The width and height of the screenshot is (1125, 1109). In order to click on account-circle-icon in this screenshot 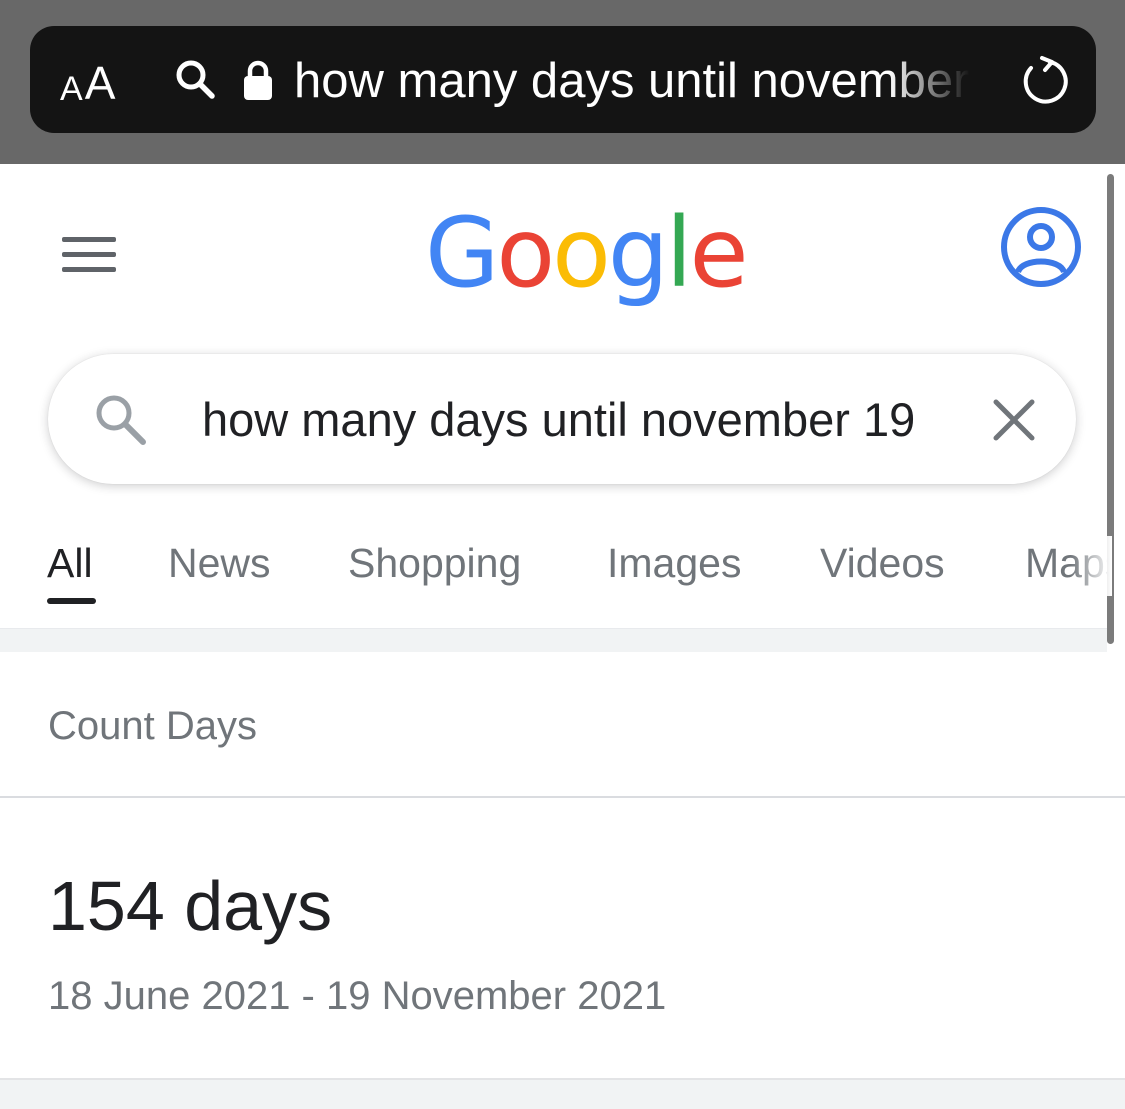, I will do `click(1041, 247)`.